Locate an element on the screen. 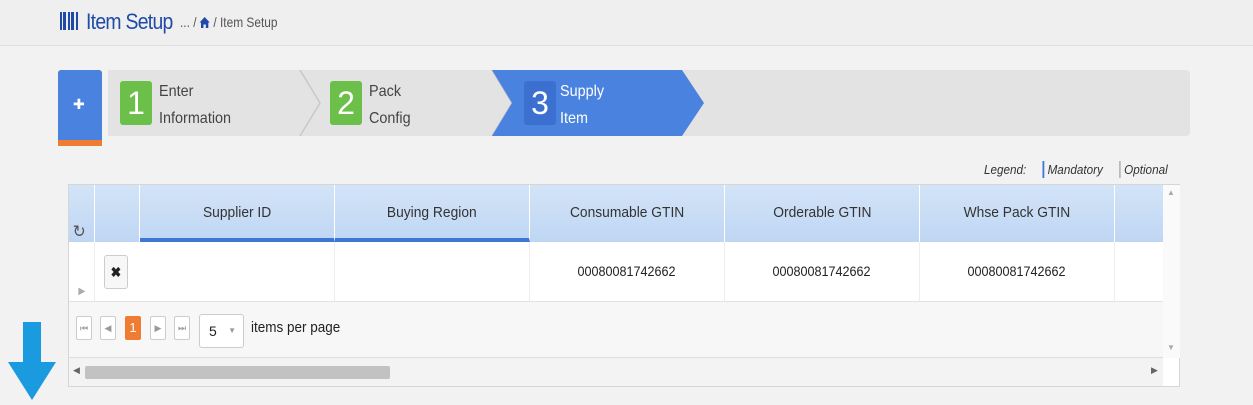 This screenshot has height=405, width=1253. next-page-icon: ▶ is located at coordinates (158, 328).